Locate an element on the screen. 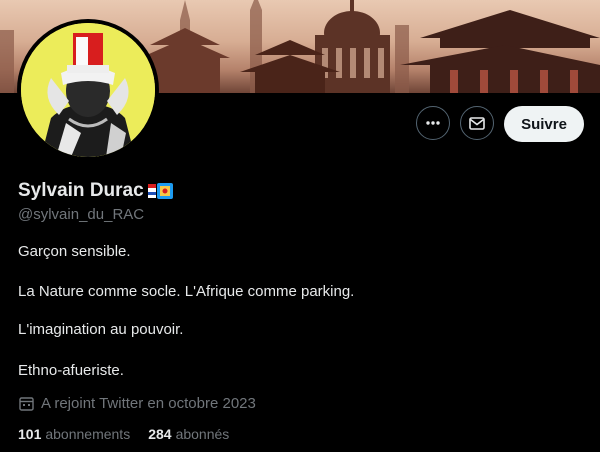 This screenshot has height=452, width=600. envelope-icon is located at coordinates (477, 123).